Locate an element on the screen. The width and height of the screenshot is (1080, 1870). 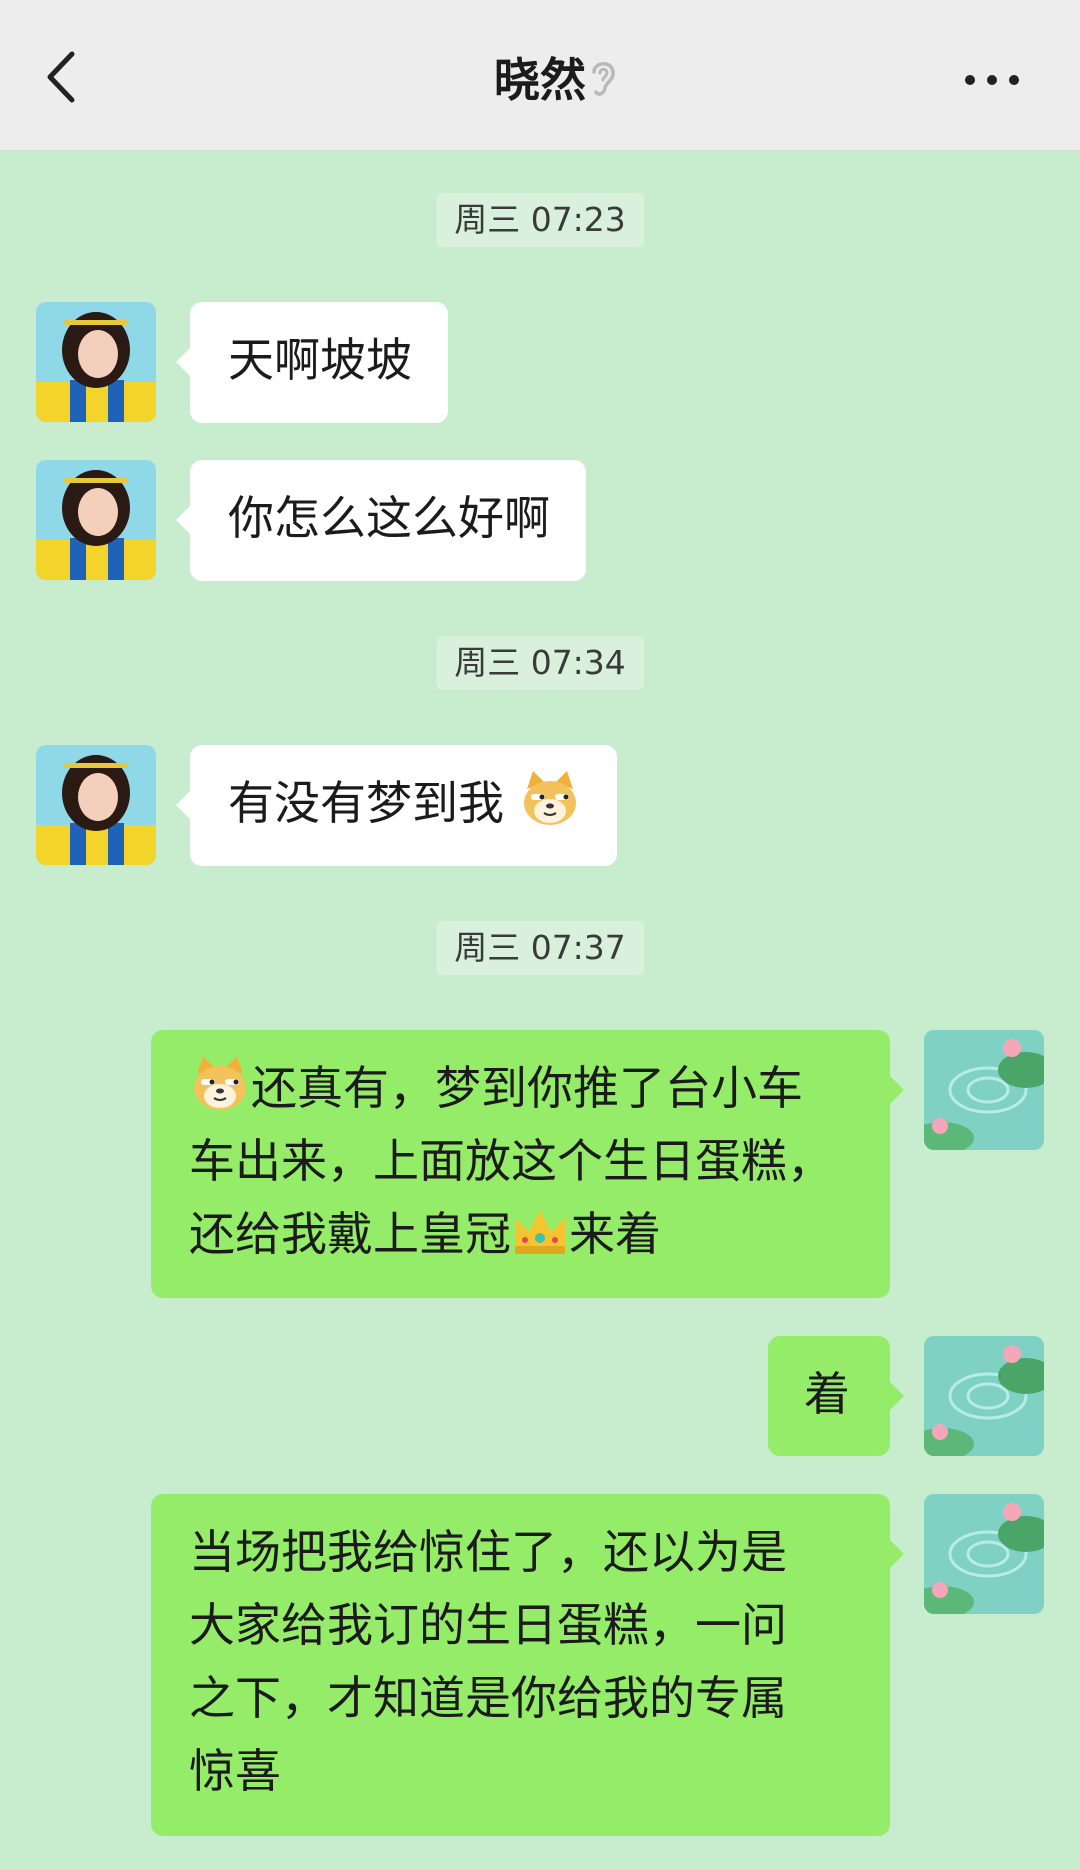
message-bubble-outgoing: 还真有，梦到你推了台小车 车出来，上面放这个生日蛋糕， 还给我戴上皇冠 来着 is located at coordinates (527, 1164).